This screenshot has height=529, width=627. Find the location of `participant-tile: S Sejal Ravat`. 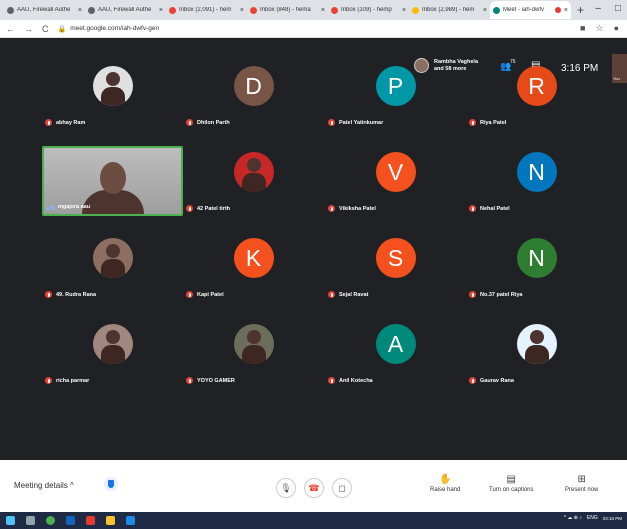

participant-tile: S Sejal Ravat is located at coordinates (395, 267).